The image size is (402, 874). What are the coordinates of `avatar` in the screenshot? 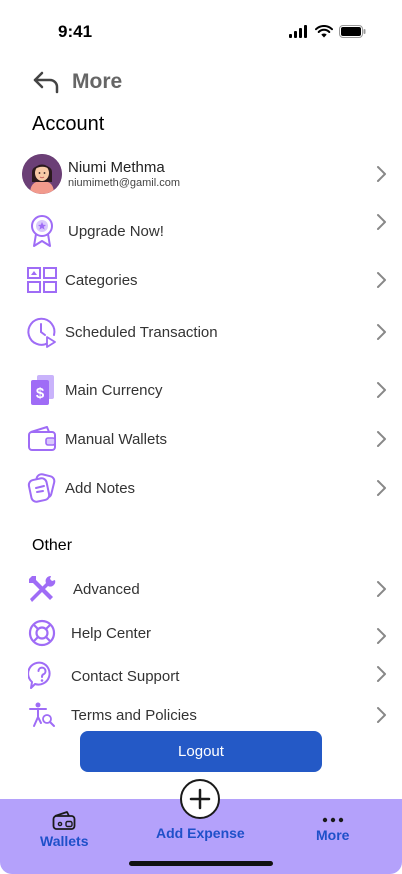 It's located at (42, 174).